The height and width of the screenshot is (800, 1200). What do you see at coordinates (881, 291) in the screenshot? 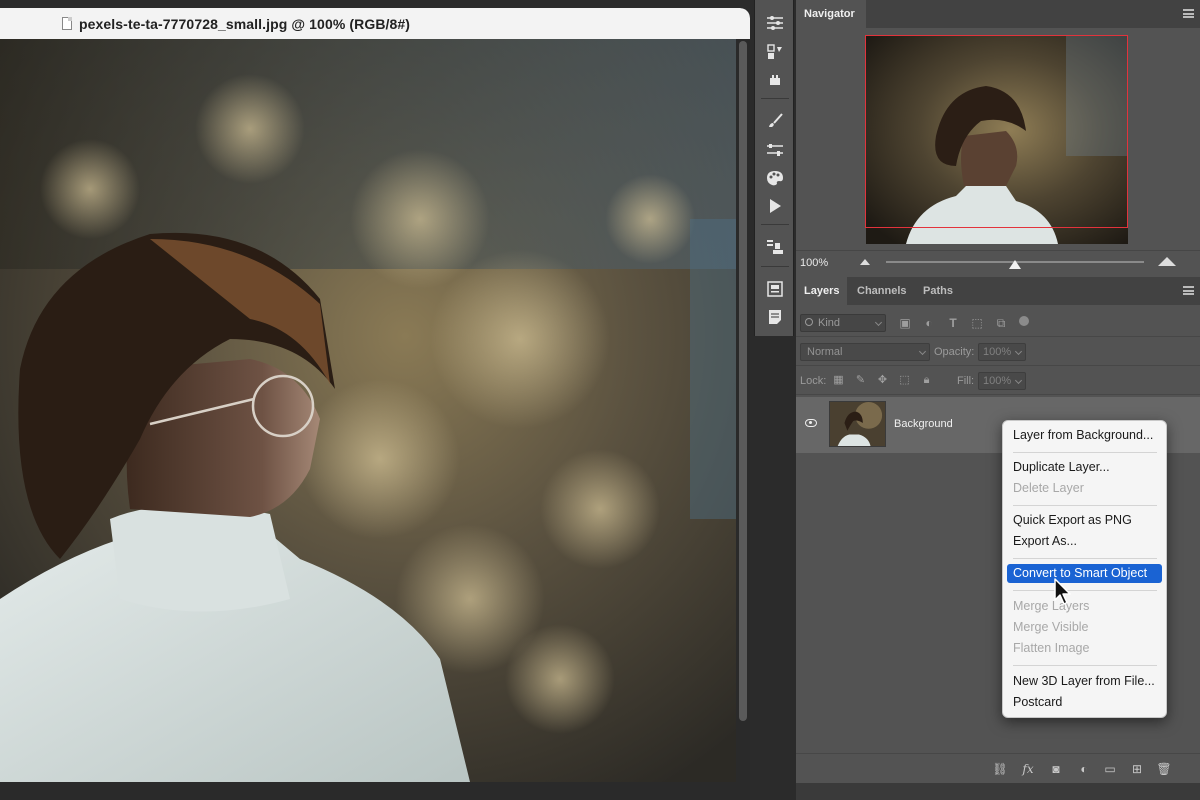
I see `tab-channels: Channels` at bounding box center [881, 291].